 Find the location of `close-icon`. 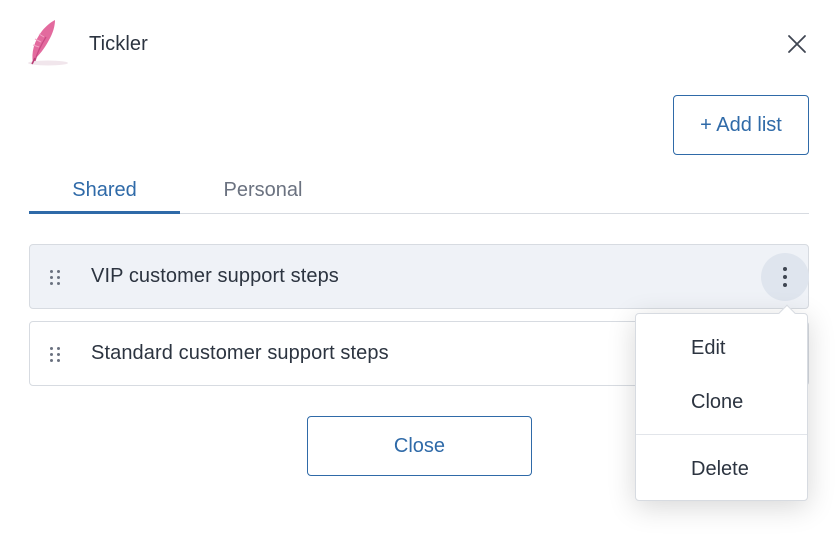

close-icon is located at coordinates (797, 44).